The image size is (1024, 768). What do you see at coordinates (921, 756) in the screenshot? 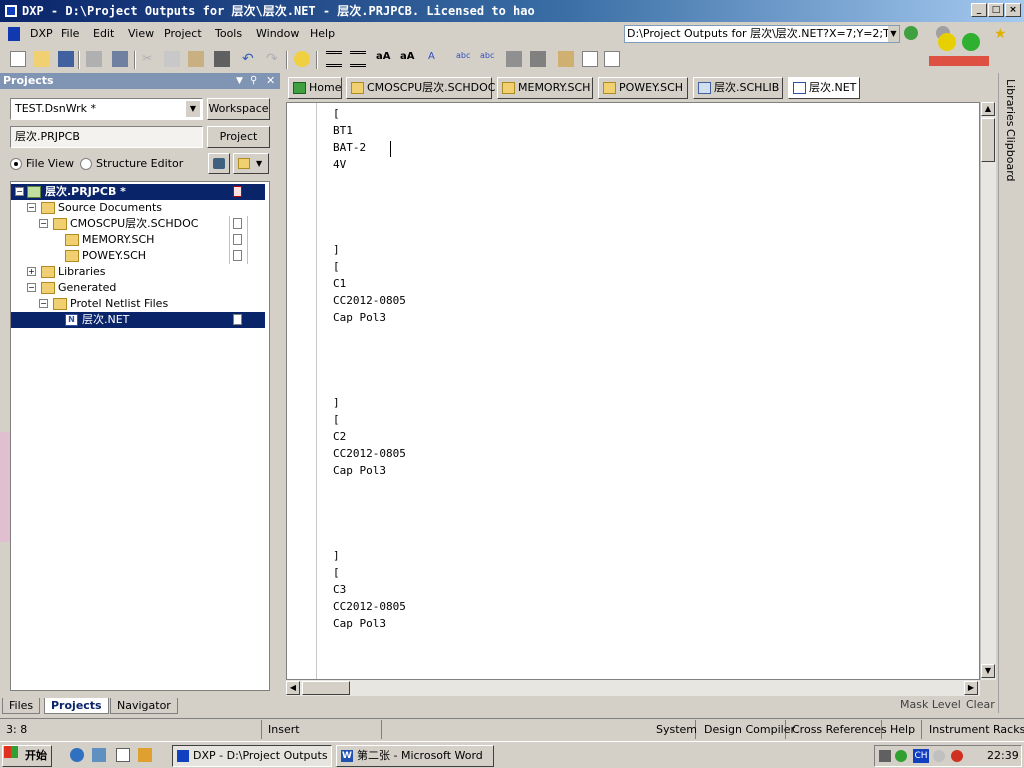
I see `input-language-indicator: CH` at bounding box center [921, 756].